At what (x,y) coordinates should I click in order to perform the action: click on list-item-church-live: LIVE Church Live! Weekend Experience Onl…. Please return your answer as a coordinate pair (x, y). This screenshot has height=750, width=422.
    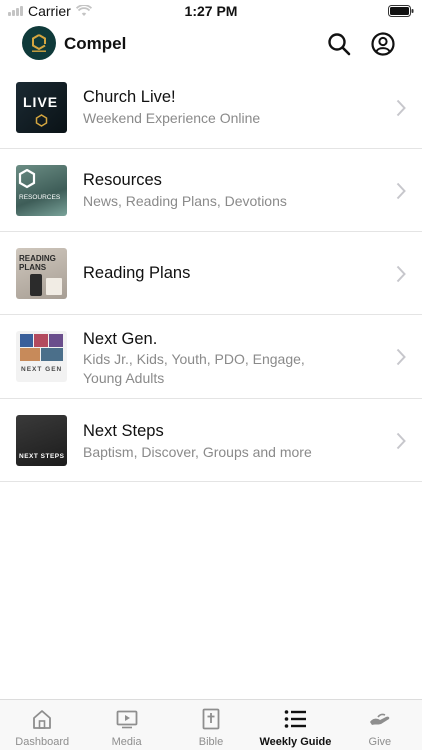
    Looking at the image, I should click on (211, 107).